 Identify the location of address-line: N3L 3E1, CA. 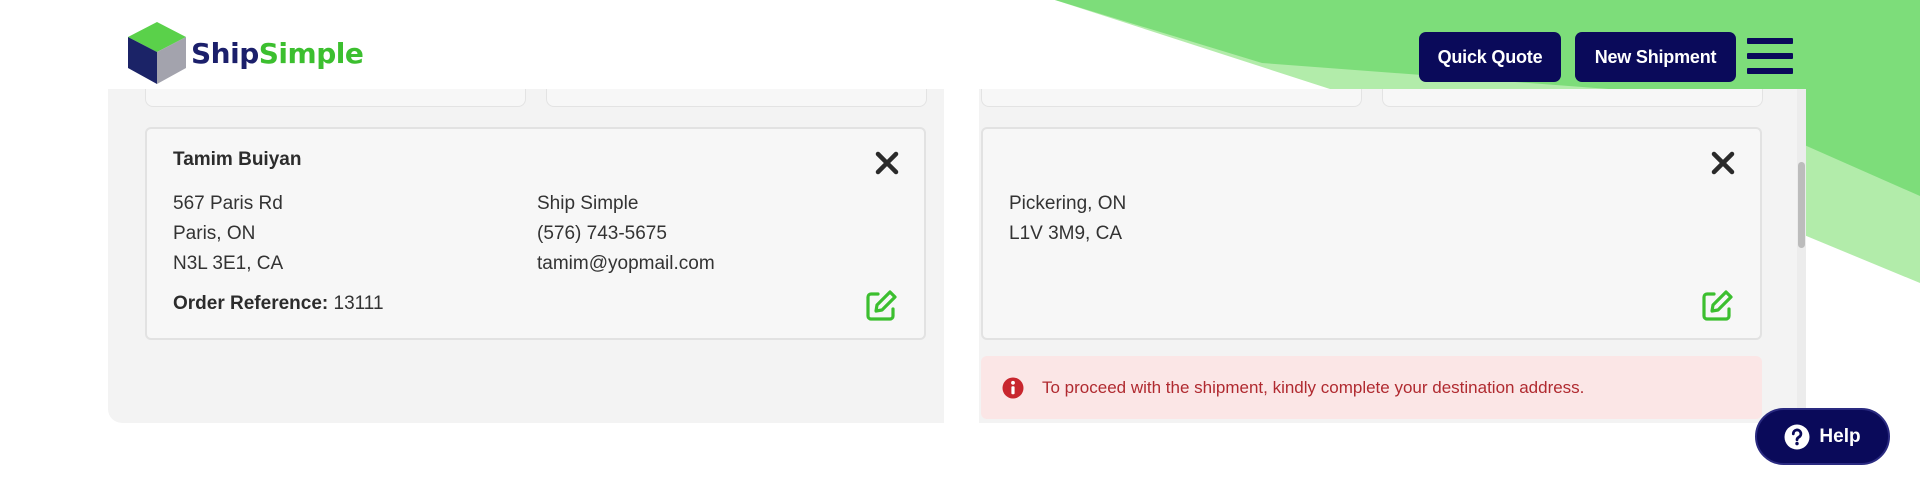
(228, 263).